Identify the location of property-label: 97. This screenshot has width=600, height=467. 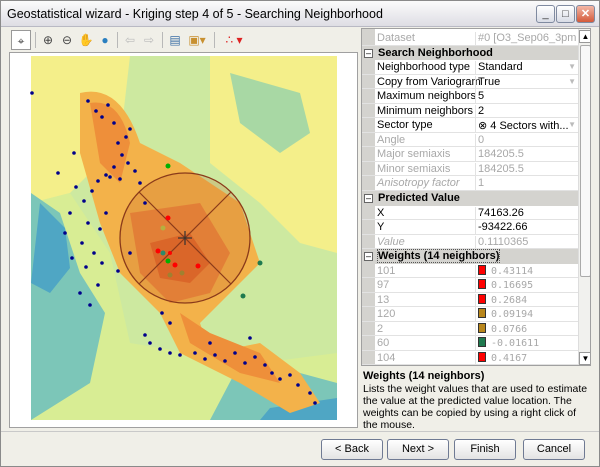
(383, 285).